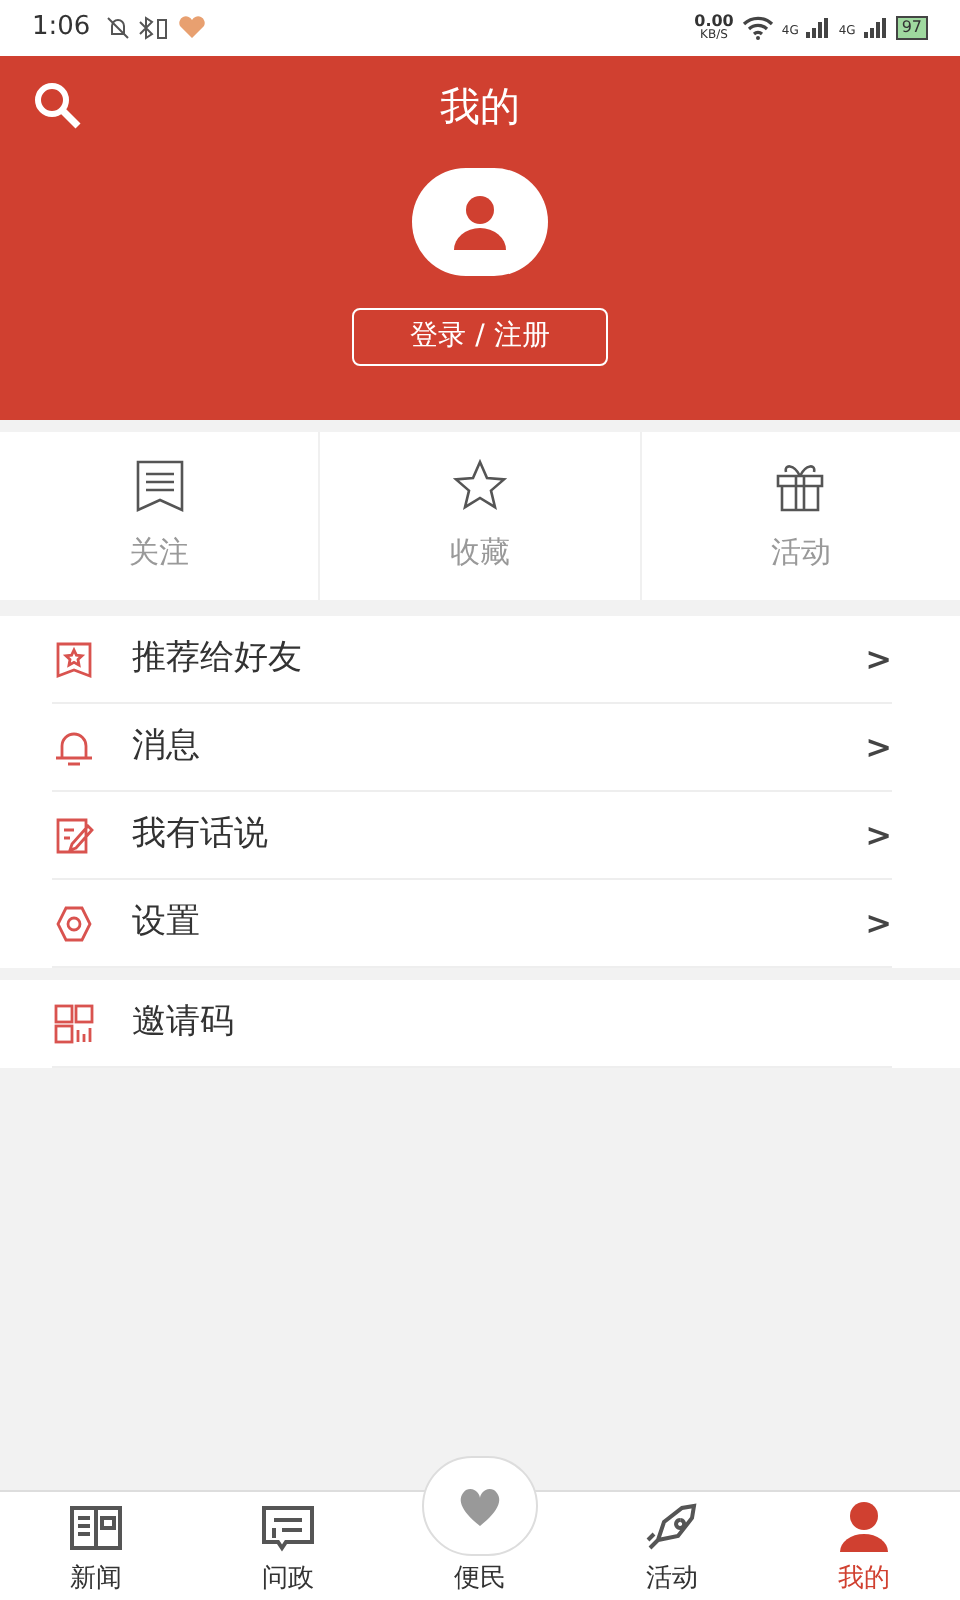 The height and width of the screenshot is (1600, 960). I want to click on page-title: 我的, so click(480, 107).